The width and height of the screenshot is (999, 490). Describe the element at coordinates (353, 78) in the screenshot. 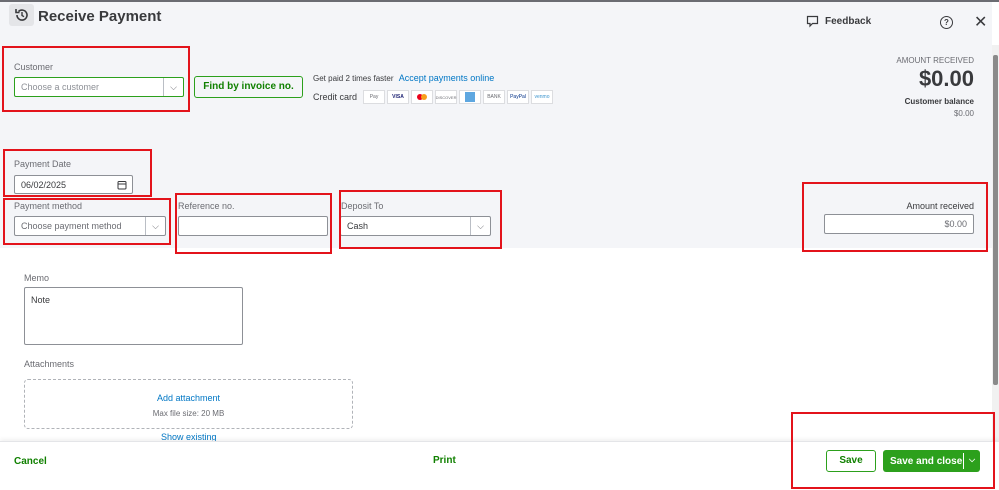

I see `promo-text: Get paid 2 times faster` at that location.